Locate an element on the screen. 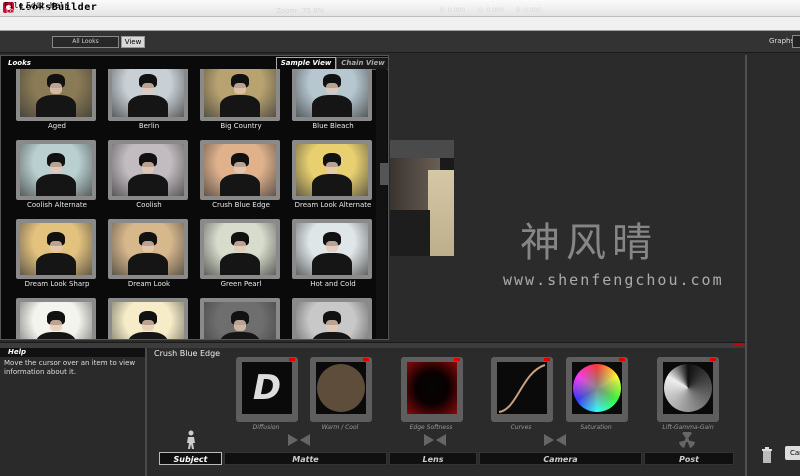 The image size is (800, 476). category-subject: Subject is located at coordinates (190, 458).